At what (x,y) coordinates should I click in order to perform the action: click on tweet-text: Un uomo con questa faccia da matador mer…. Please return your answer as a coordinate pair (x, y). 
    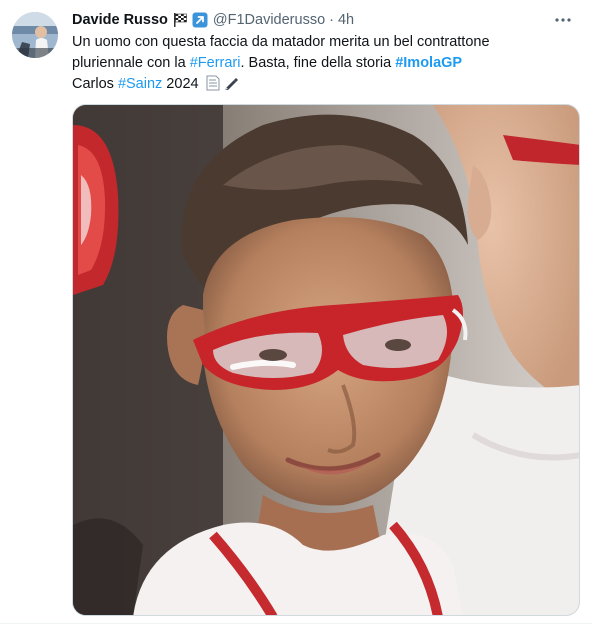
    Looking at the image, I should click on (292, 63).